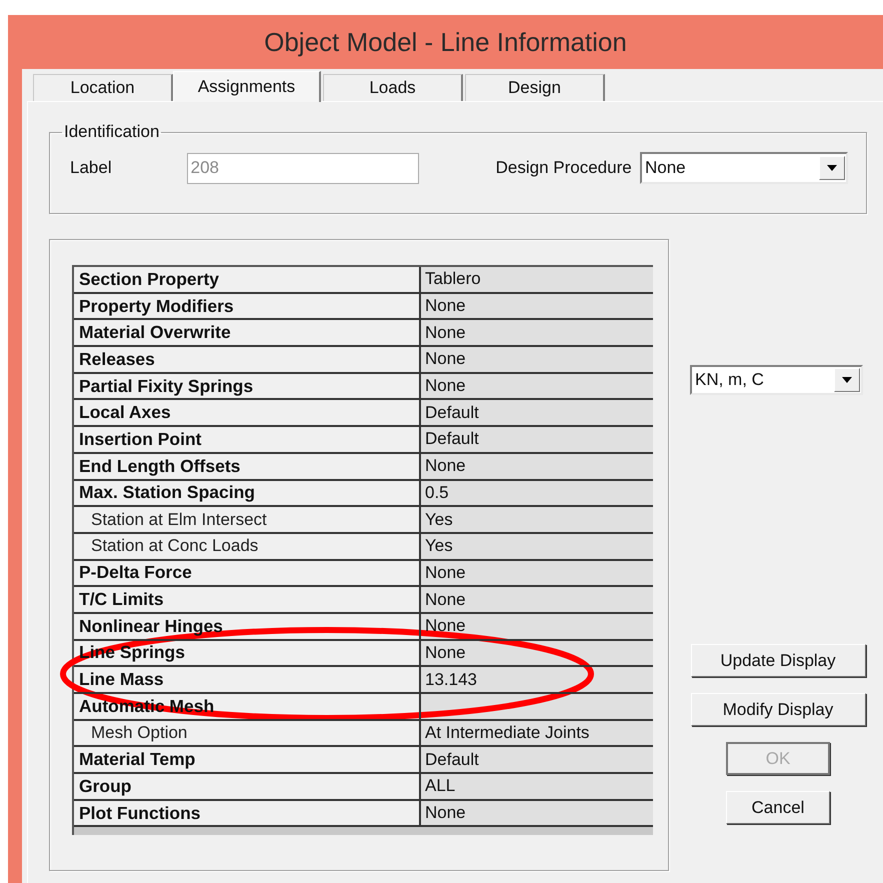 This screenshot has height=883, width=883. Describe the element at coordinates (535, 87) in the screenshot. I see `tab: Design` at that location.